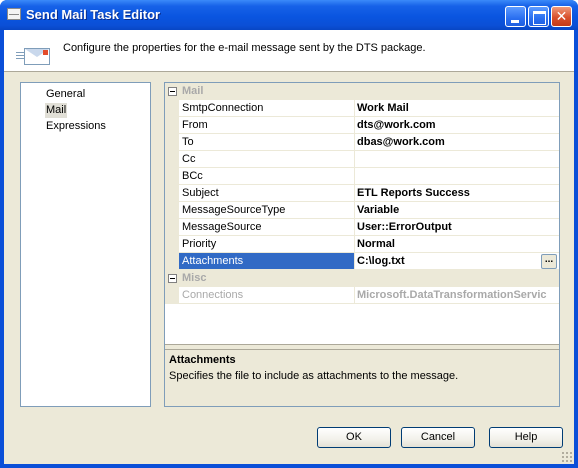  Describe the element at coordinates (56, 110) in the screenshot. I see `nav-item-mail: Mail` at that location.